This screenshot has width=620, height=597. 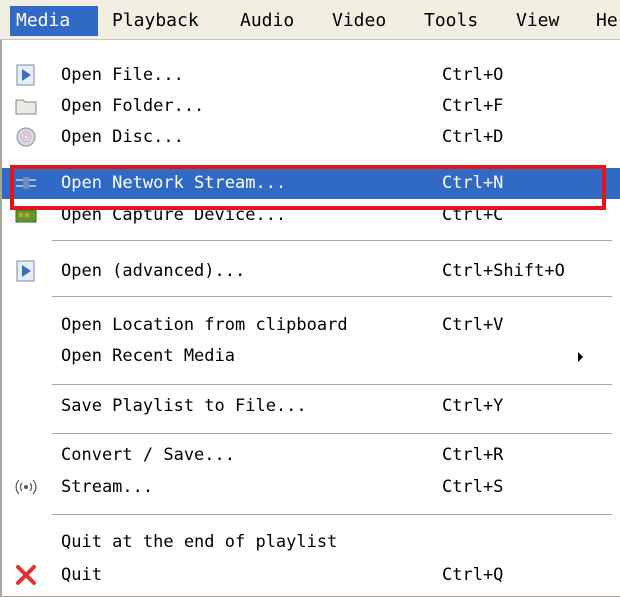 I want to click on menu-item-open-location-clipboard: Open Location from clipboard Ctrl+V, so click(x=311, y=325).